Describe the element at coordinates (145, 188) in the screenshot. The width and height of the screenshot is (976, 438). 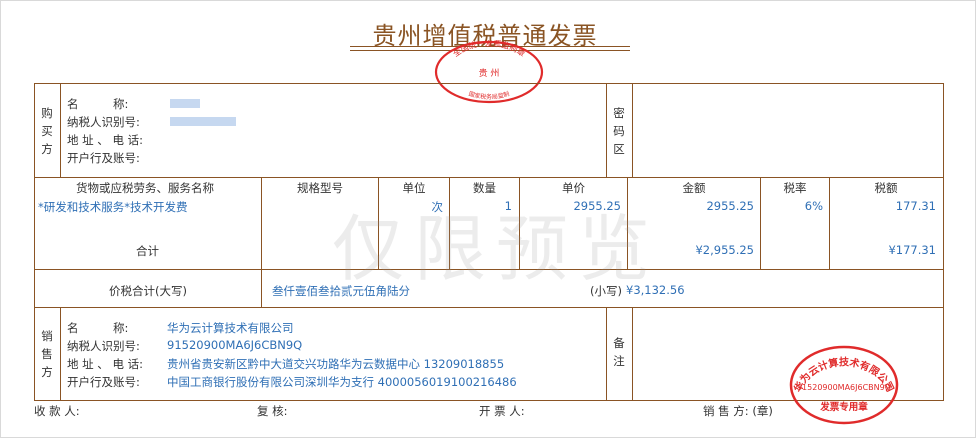
I see `header-item-name: 货物或应税劳务、服务名称` at that location.